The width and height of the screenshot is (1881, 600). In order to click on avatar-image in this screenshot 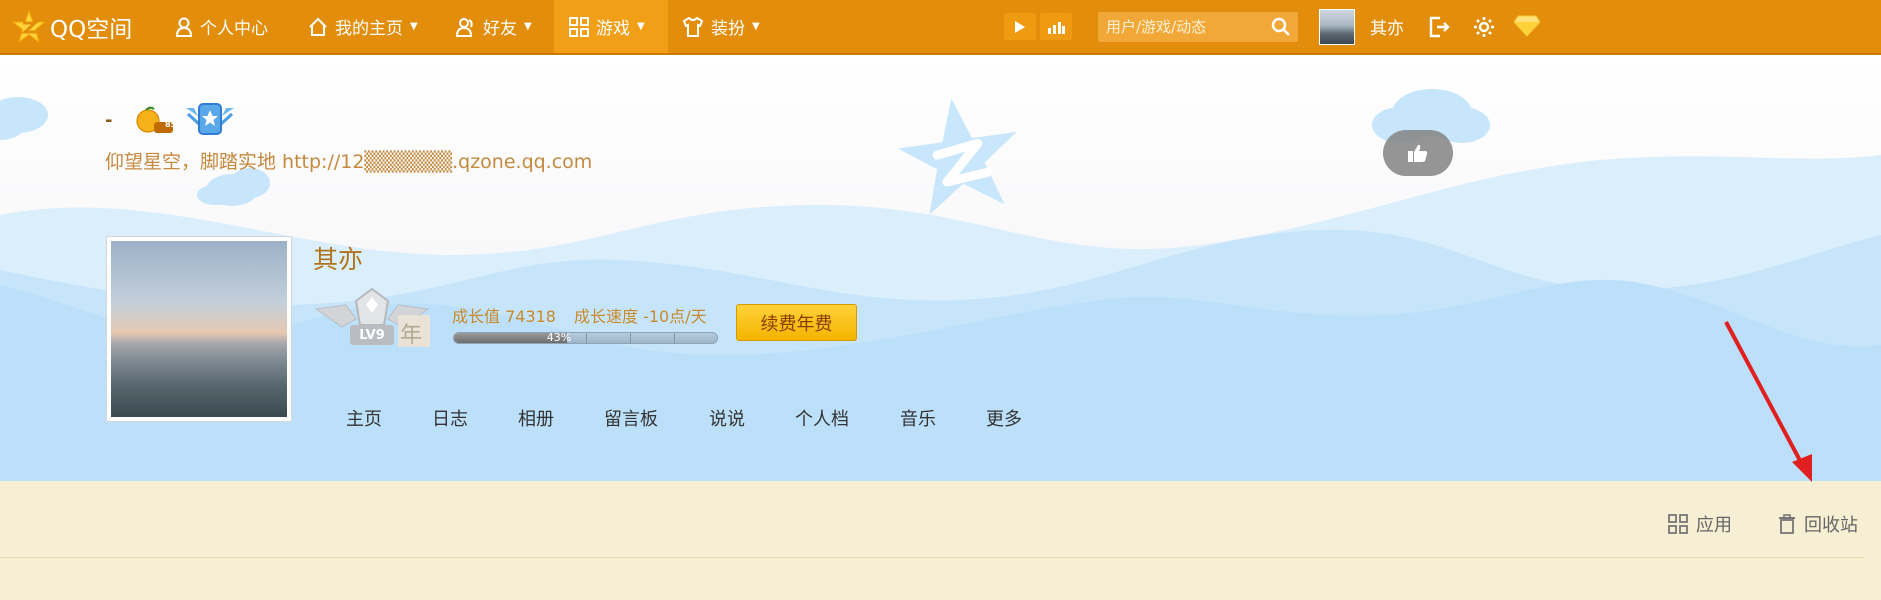, I will do `click(199, 329)`.